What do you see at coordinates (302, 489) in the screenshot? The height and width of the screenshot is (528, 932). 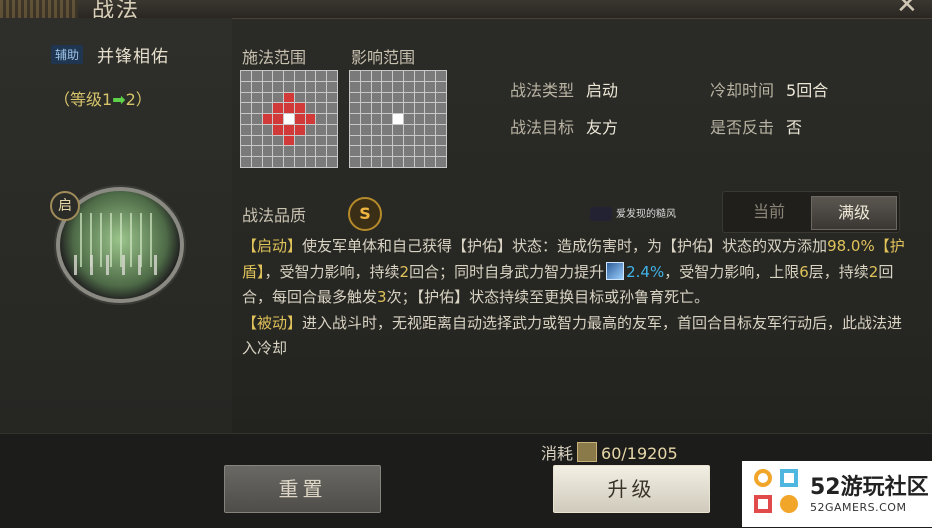 I see `reset-button: 重置` at bounding box center [302, 489].